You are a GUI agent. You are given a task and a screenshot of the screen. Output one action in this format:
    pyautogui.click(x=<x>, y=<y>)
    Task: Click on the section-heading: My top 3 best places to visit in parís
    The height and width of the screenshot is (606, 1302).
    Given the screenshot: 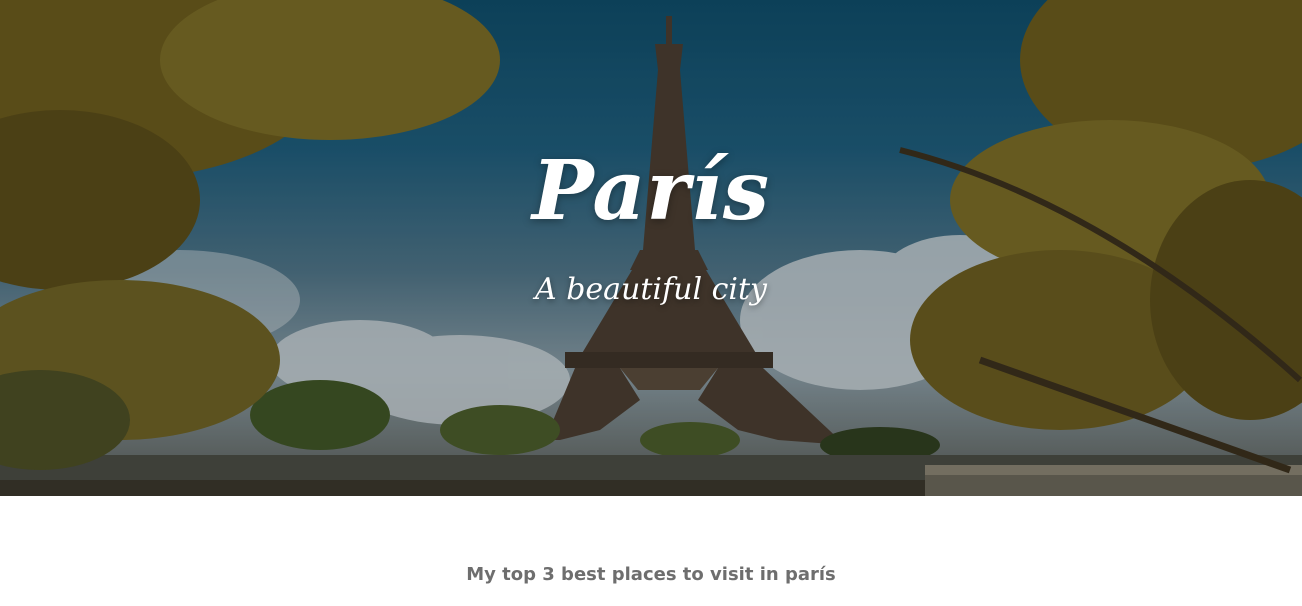 What is the action you would take?
    pyautogui.click(x=651, y=574)
    